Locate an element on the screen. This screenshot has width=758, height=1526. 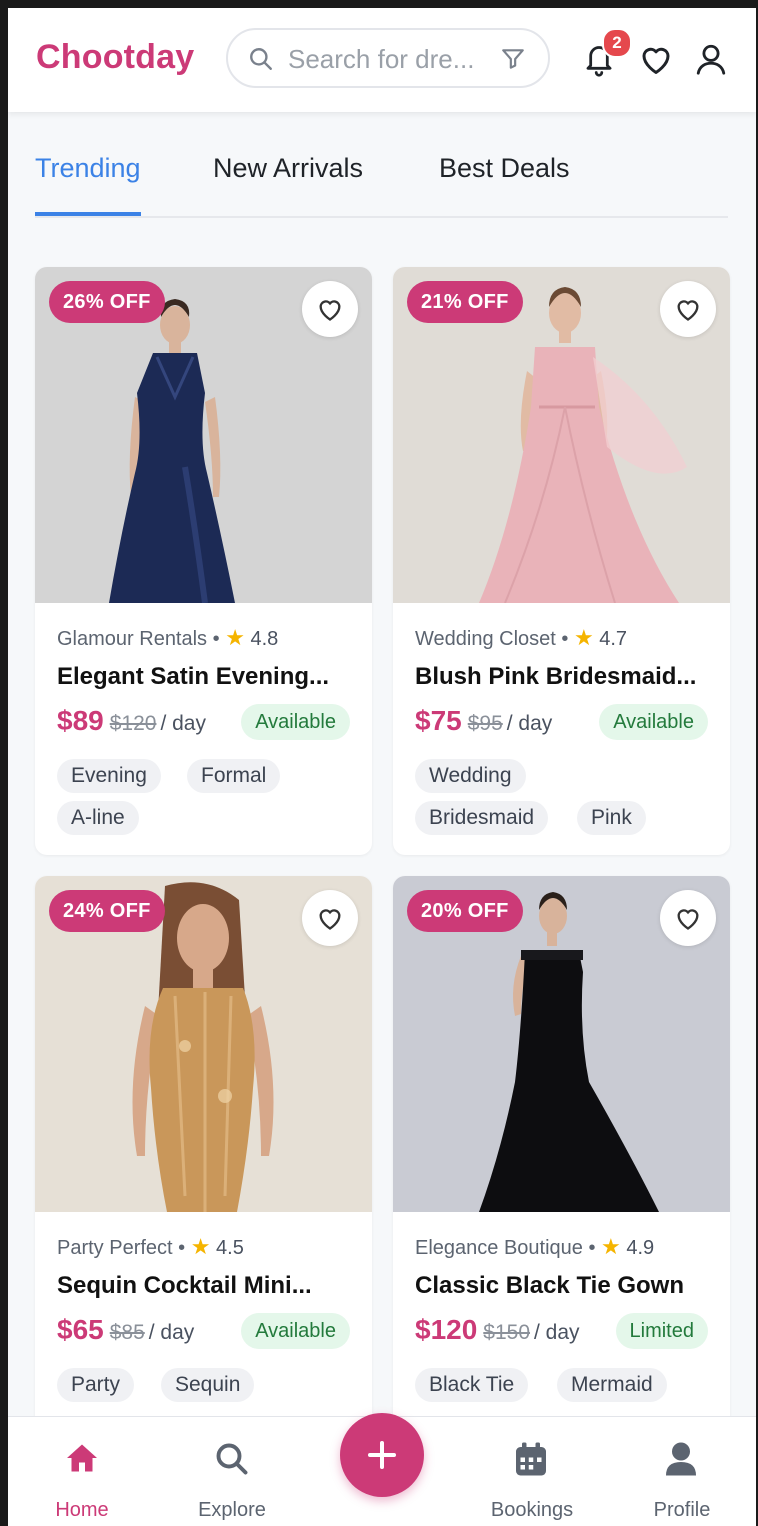
status-badge: Limited is located at coordinates (661, 1331).